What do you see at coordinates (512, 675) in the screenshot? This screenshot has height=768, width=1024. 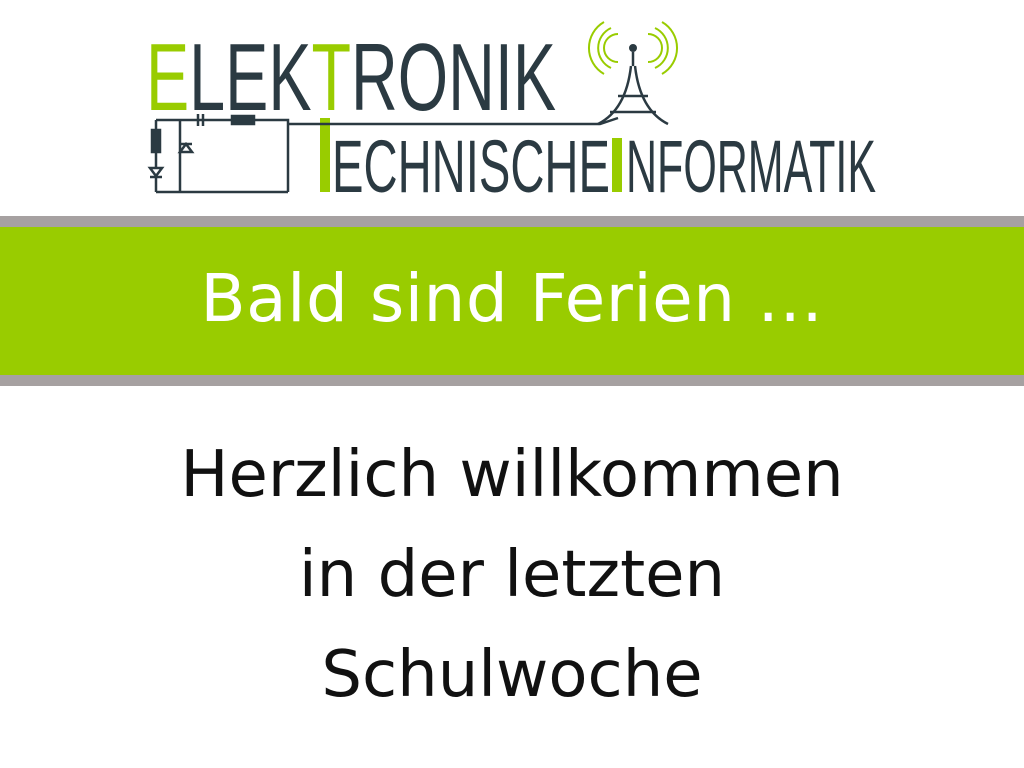 I see `welcome-line-3: Schulwoche` at bounding box center [512, 675].